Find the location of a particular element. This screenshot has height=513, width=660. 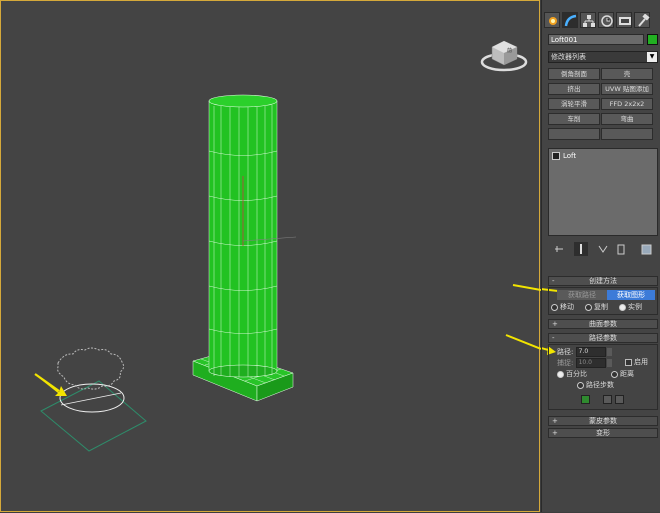

enable-checkbox: 启用 is located at coordinates (636, 362).